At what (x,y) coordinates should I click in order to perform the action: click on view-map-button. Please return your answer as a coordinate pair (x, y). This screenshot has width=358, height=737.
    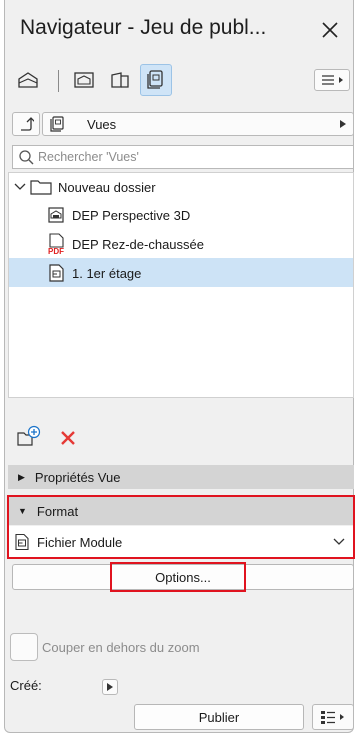
    Looking at the image, I should click on (84, 80).